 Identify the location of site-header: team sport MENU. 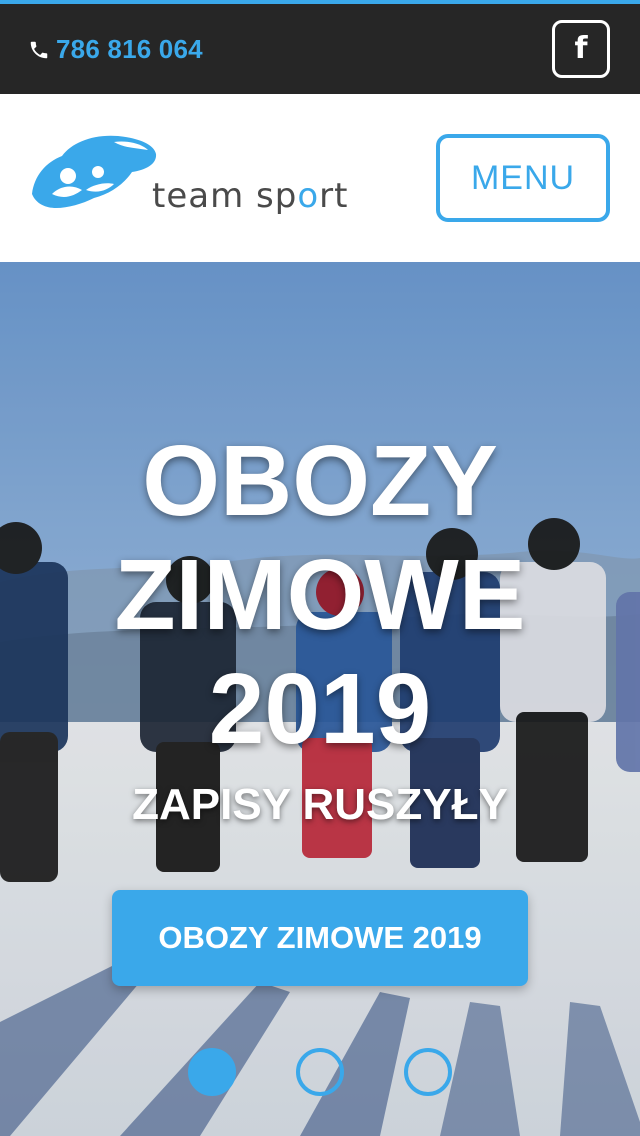
(320, 178).